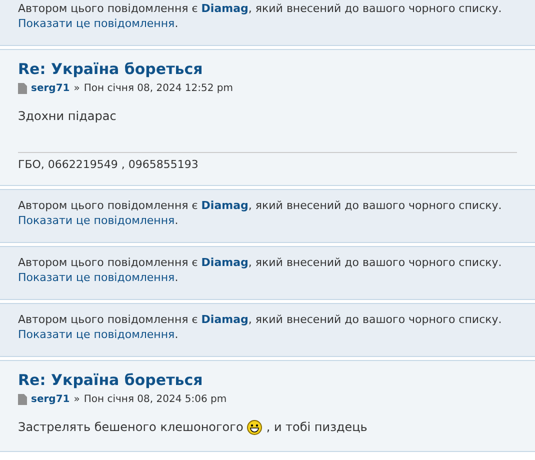  Describe the element at coordinates (131, 427) in the screenshot. I see `post-text: Застрелять бешеного клешоногого` at that location.